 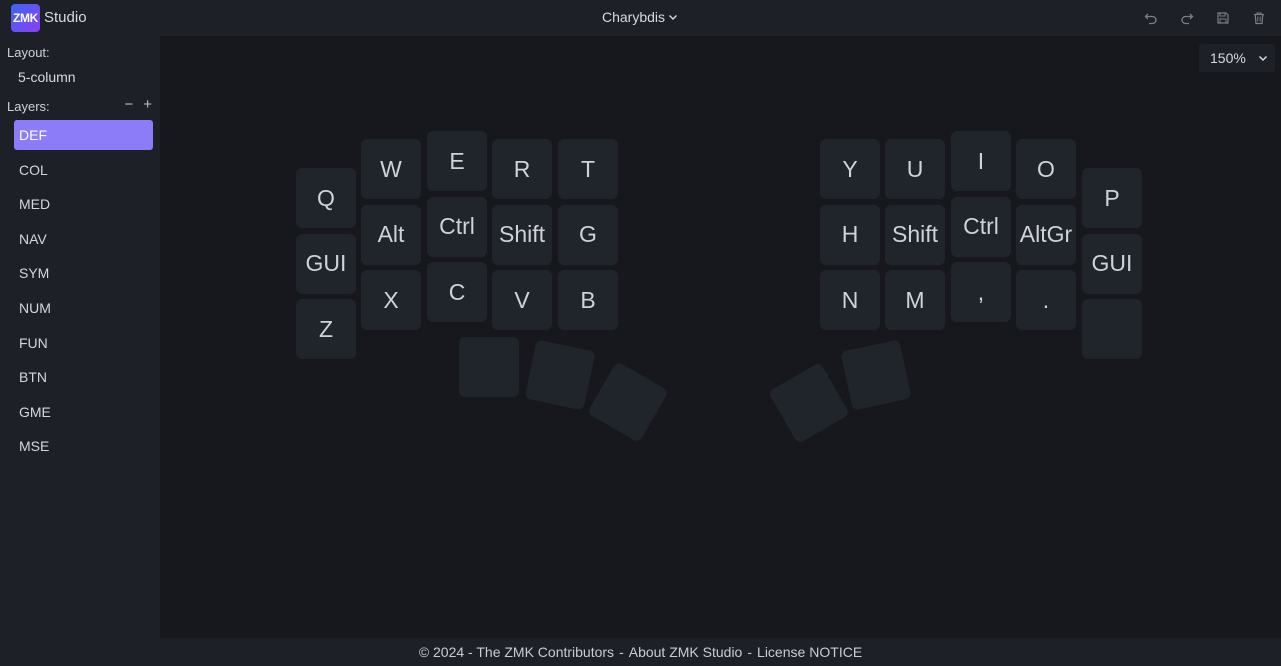 What do you see at coordinates (28, 106) in the screenshot?
I see `layers-label: Layers:` at bounding box center [28, 106].